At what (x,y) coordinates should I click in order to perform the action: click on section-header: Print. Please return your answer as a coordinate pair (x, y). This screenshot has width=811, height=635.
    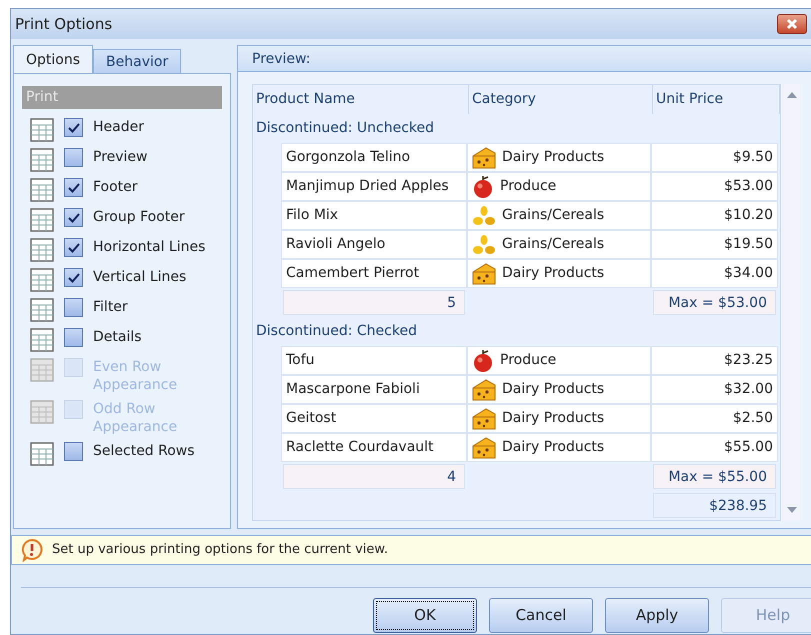
    Looking at the image, I should click on (122, 97).